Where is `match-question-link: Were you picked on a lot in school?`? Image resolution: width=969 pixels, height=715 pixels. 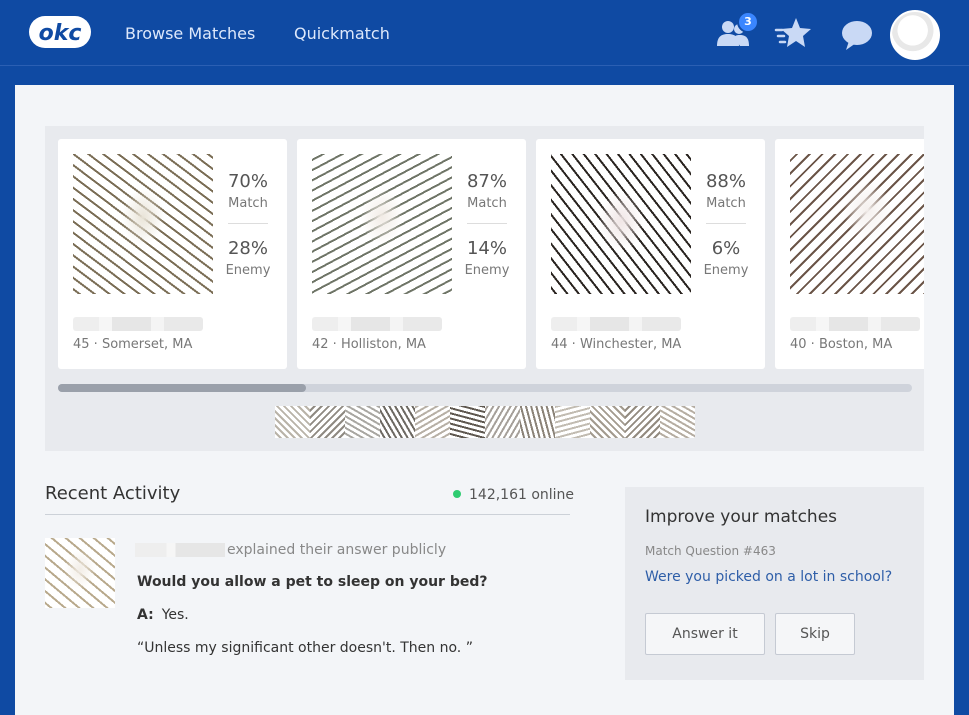
match-question-link: Were you picked on a lot in school? is located at coordinates (768, 577).